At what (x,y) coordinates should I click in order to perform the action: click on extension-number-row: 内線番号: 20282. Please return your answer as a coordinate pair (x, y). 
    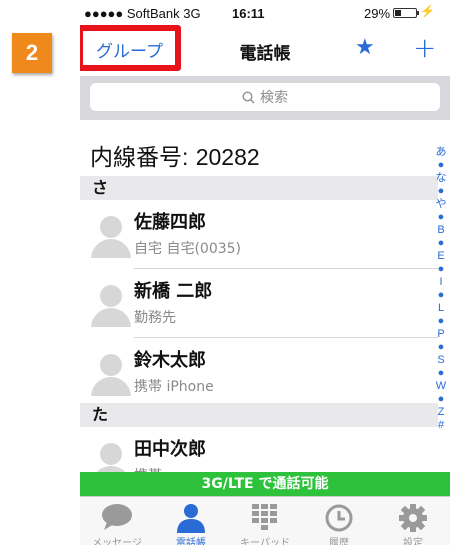
    Looking at the image, I should click on (175, 155).